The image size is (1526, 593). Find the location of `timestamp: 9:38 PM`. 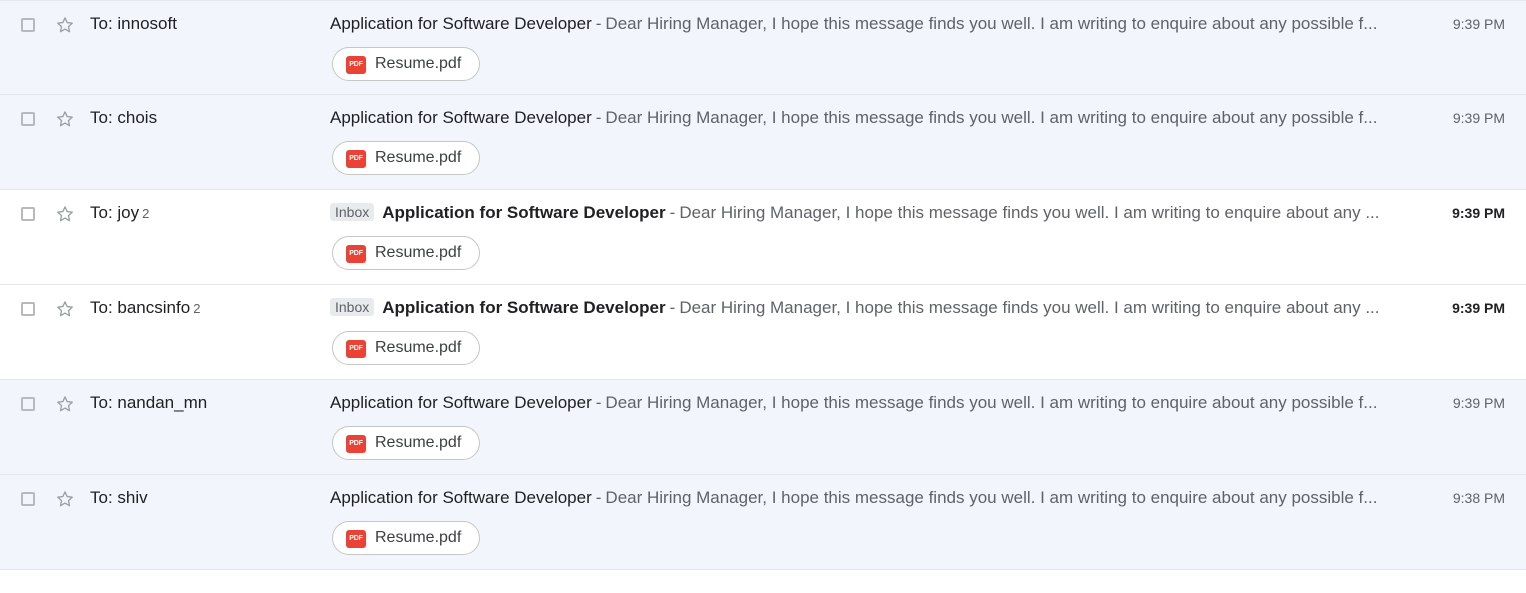

timestamp: 9:38 PM is located at coordinates (1478, 498).